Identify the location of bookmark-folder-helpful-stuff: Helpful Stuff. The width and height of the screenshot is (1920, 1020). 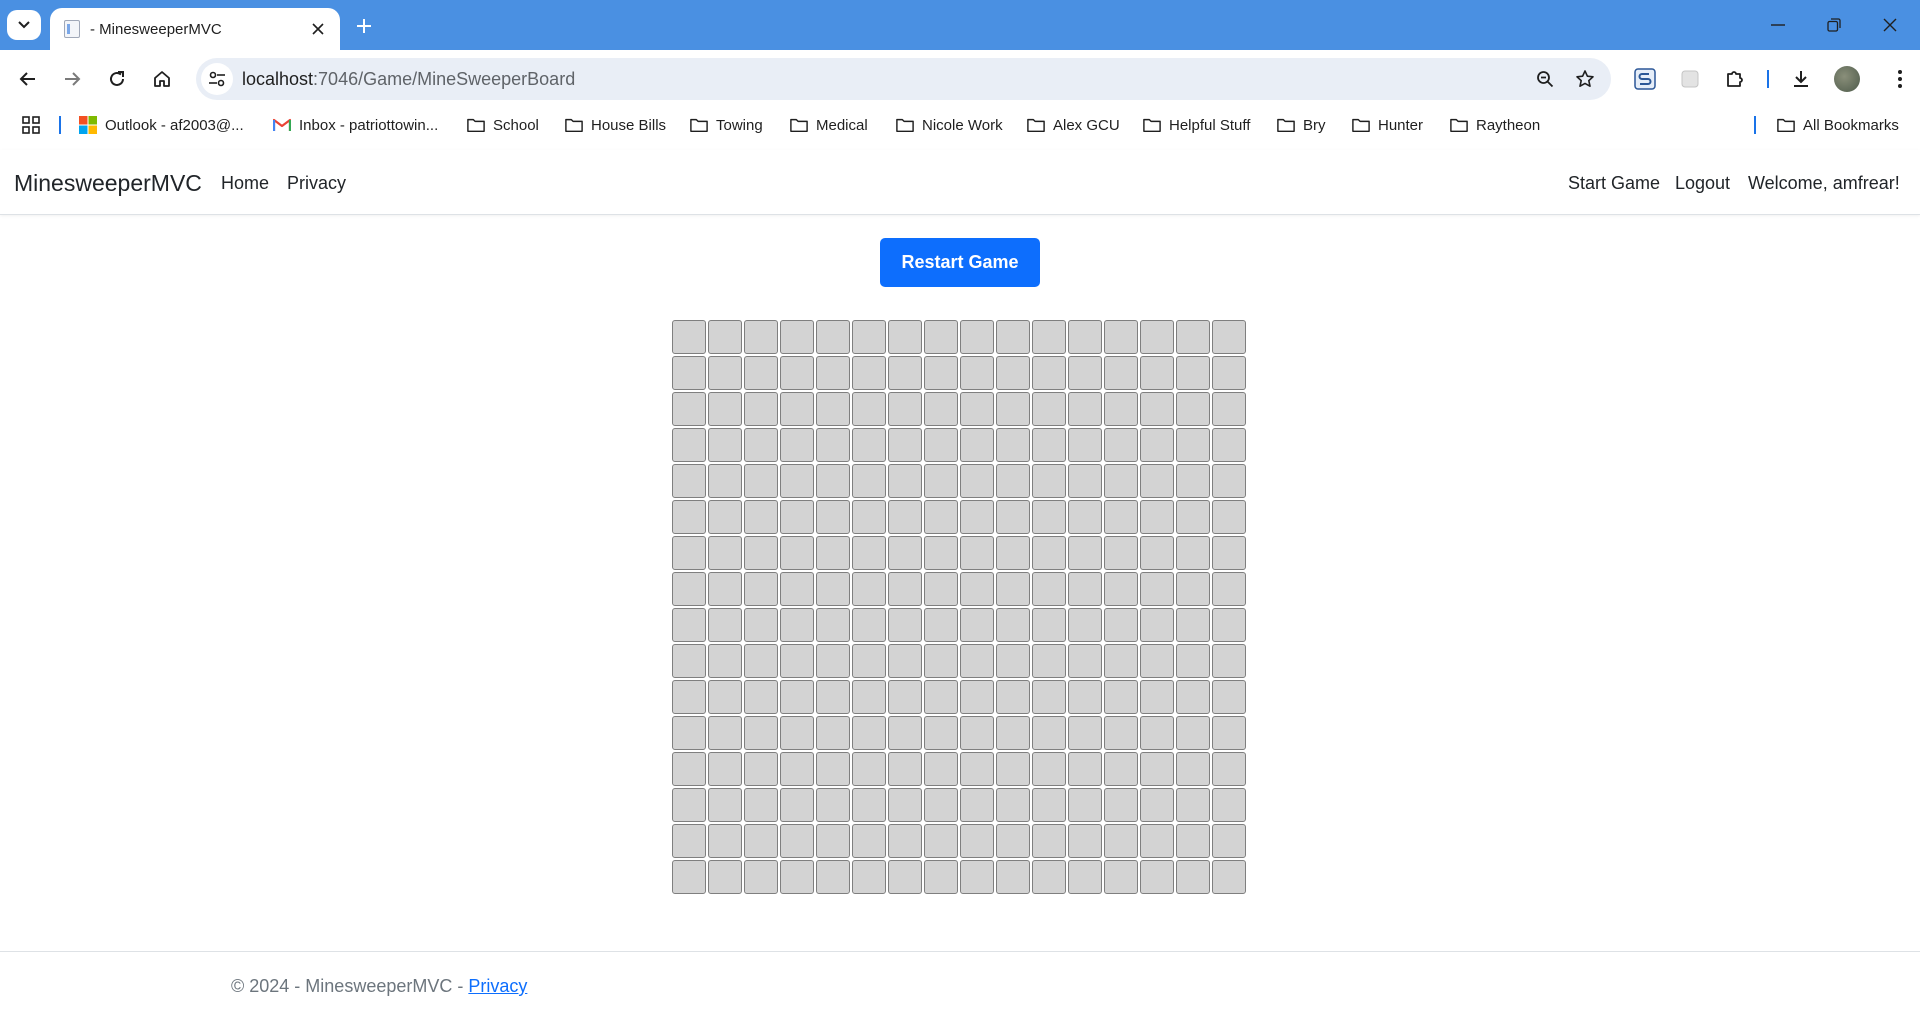
(1196, 125).